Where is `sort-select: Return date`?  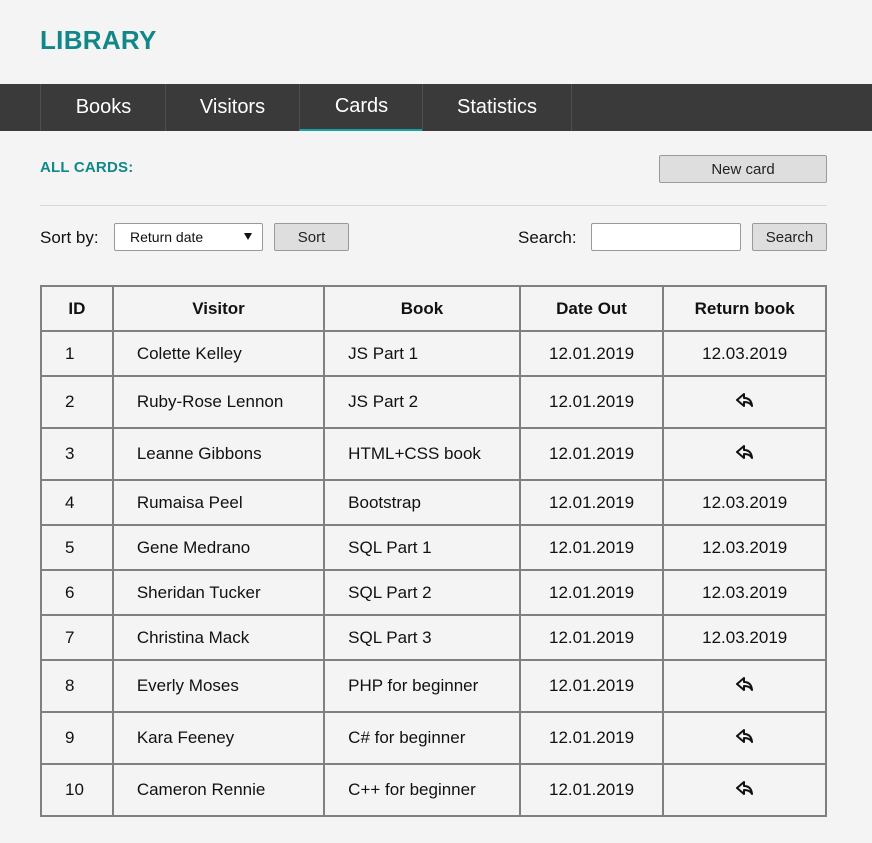
sort-select: Return date is located at coordinates (188, 237).